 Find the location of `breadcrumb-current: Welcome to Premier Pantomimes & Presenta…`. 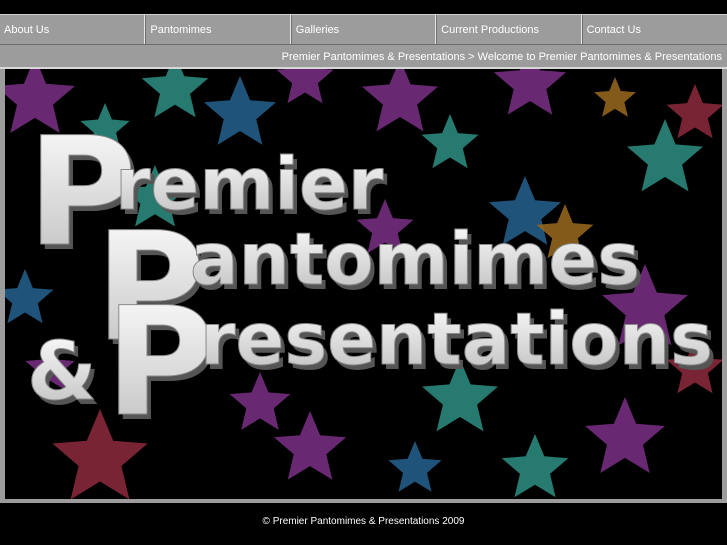

breadcrumb-current: Welcome to Premier Pantomimes & Presenta… is located at coordinates (599, 57).